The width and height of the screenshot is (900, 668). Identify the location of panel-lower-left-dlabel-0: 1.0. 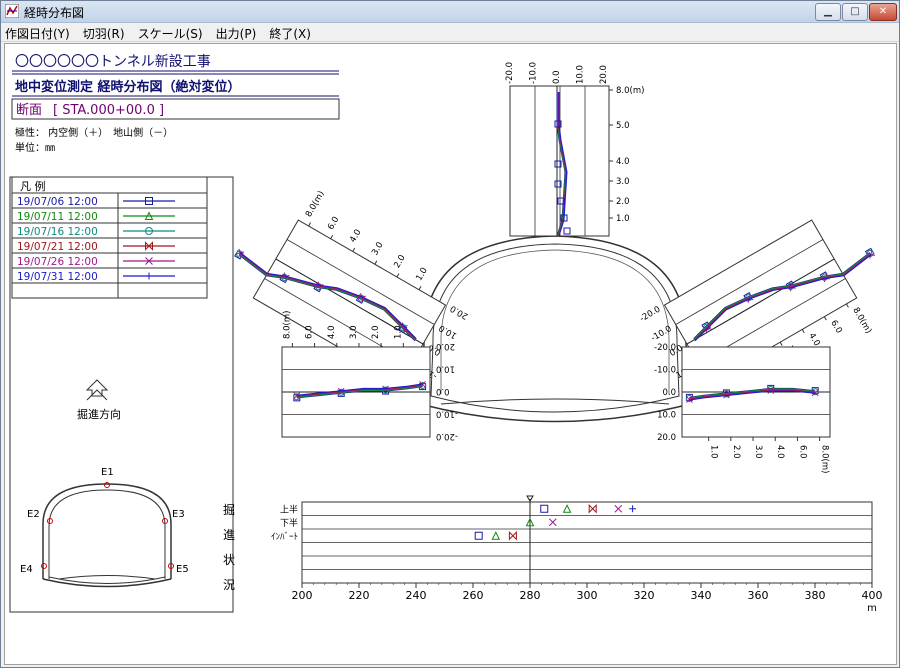
(398, 332).